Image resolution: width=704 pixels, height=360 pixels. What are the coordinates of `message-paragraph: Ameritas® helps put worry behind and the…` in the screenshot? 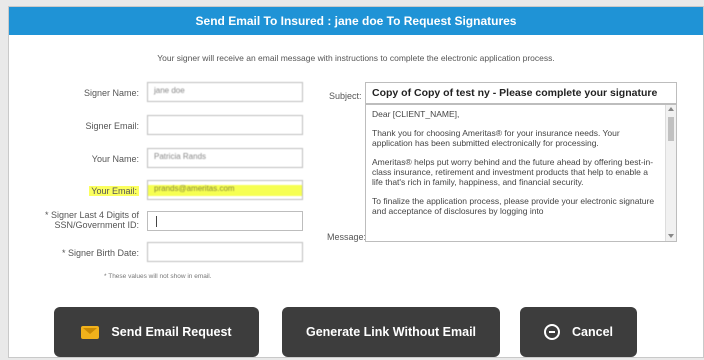 It's located at (513, 172).